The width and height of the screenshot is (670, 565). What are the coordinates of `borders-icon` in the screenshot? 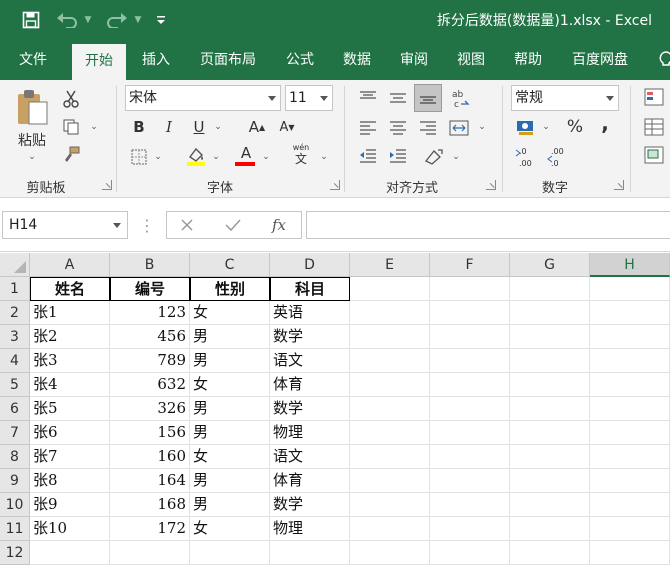 It's located at (139, 157).